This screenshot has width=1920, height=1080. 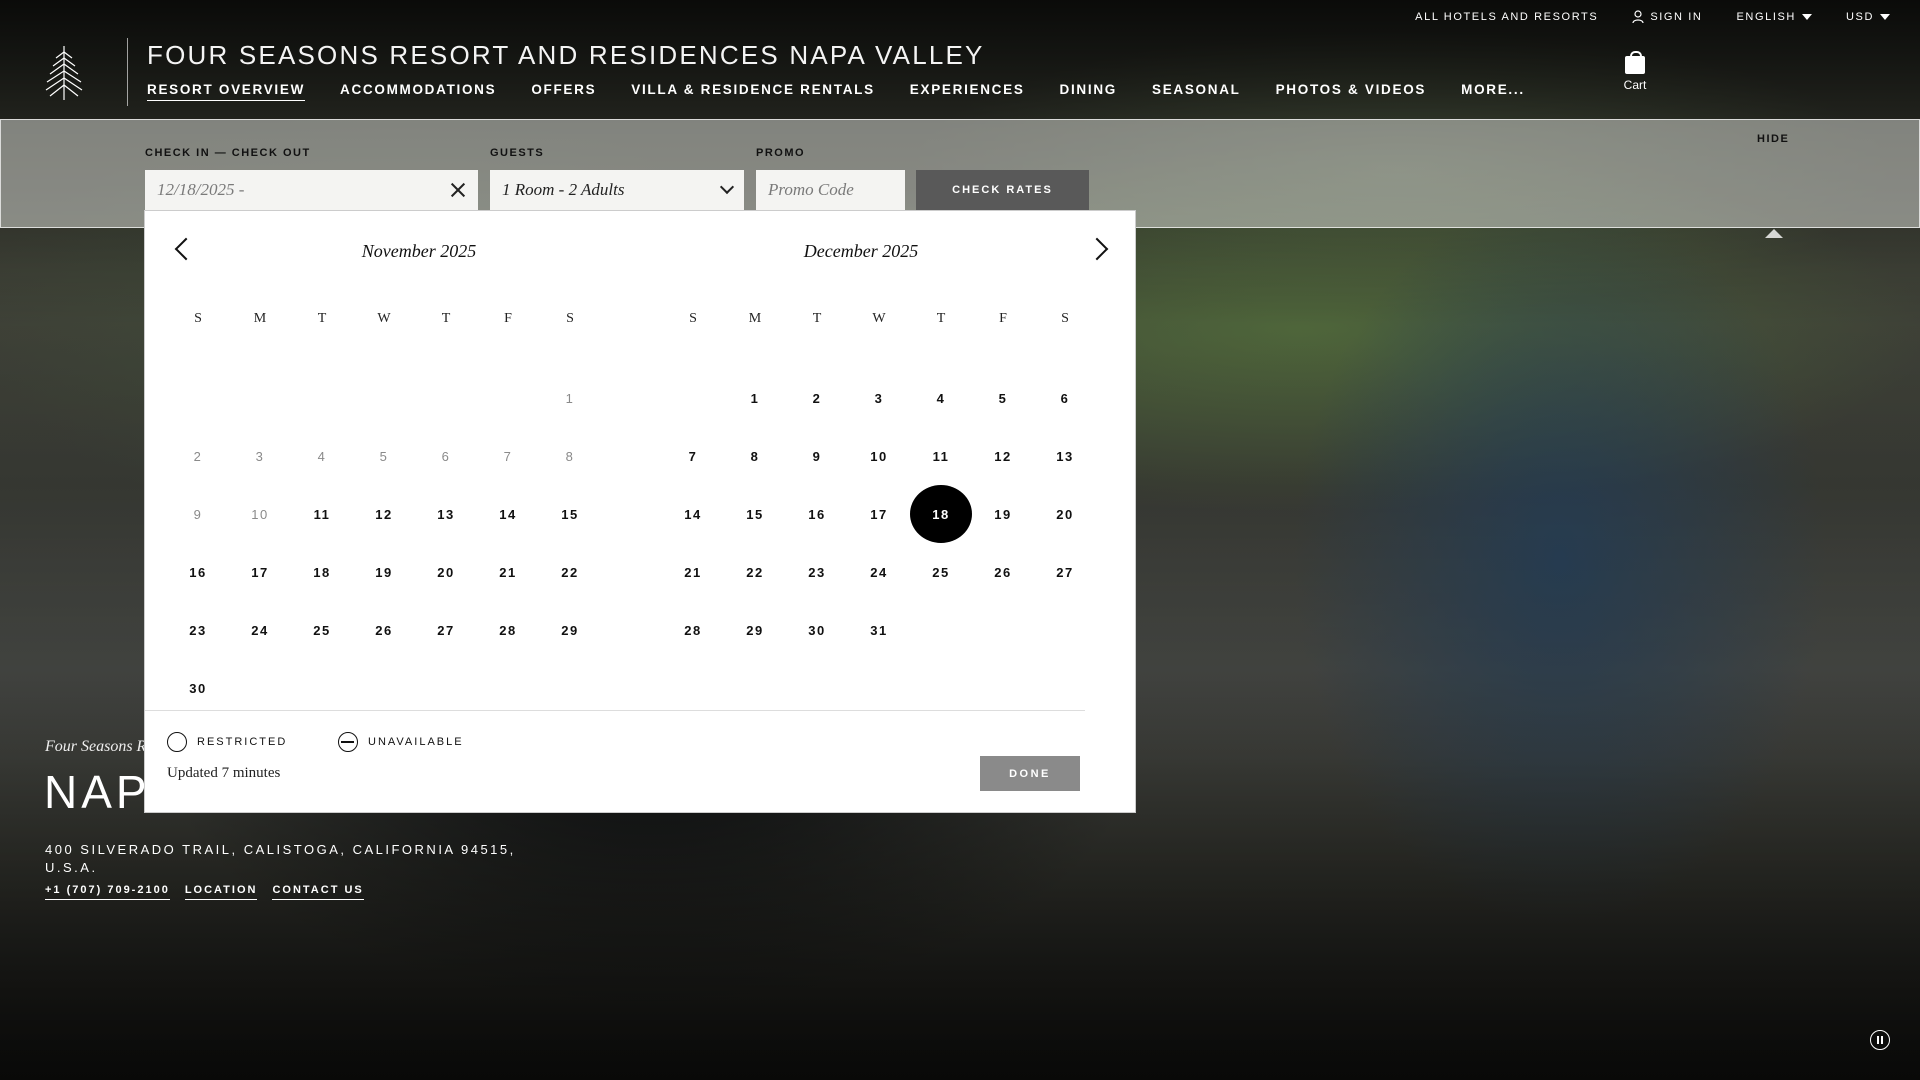 What do you see at coordinates (1065, 514) in the screenshot?
I see `december-day-cell: 20` at bounding box center [1065, 514].